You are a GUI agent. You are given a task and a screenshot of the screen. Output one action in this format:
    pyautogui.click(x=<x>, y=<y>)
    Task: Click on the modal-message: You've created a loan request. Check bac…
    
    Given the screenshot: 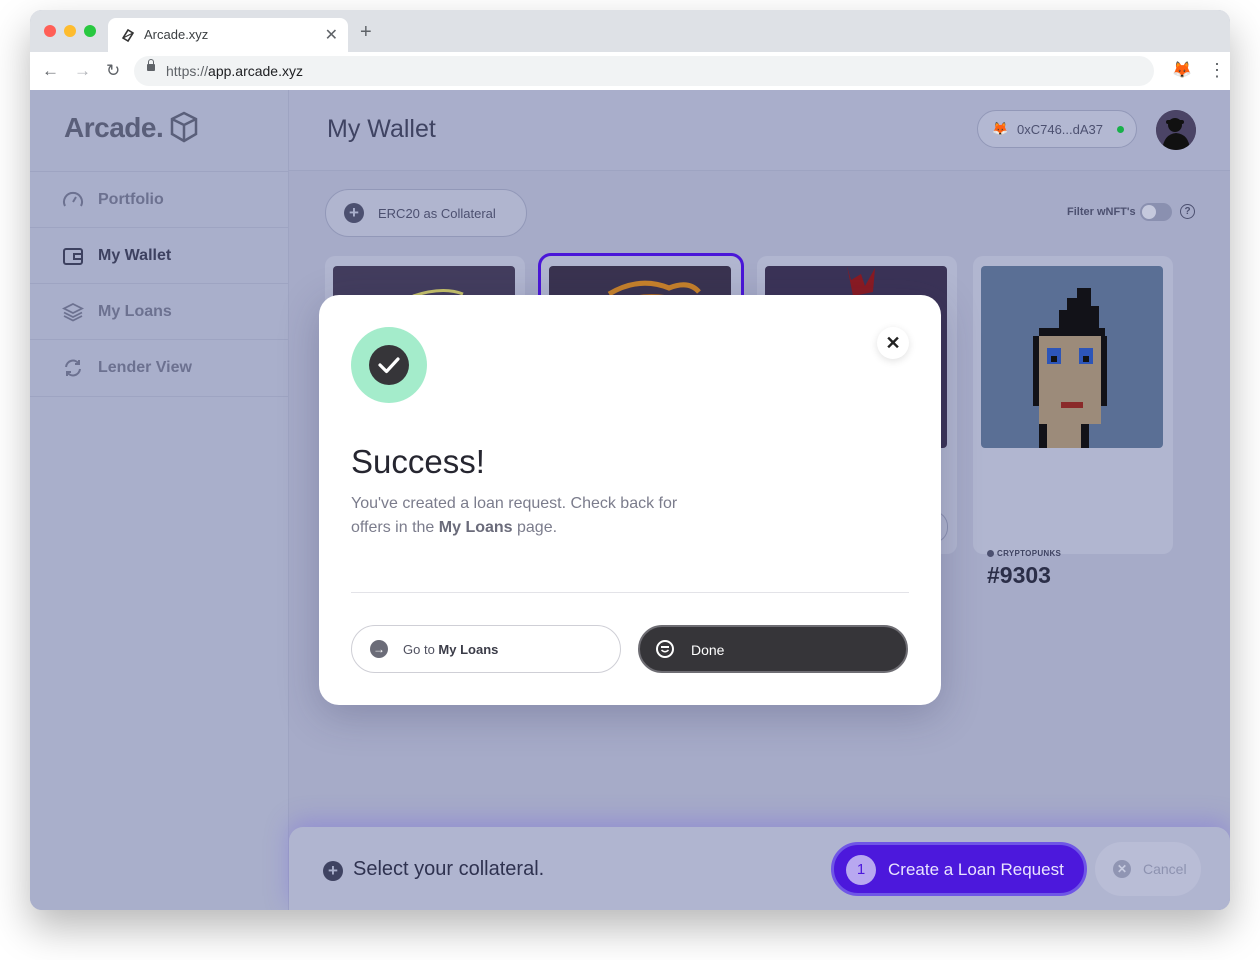 What is the action you would take?
    pyautogui.click(x=514, y=515)
    